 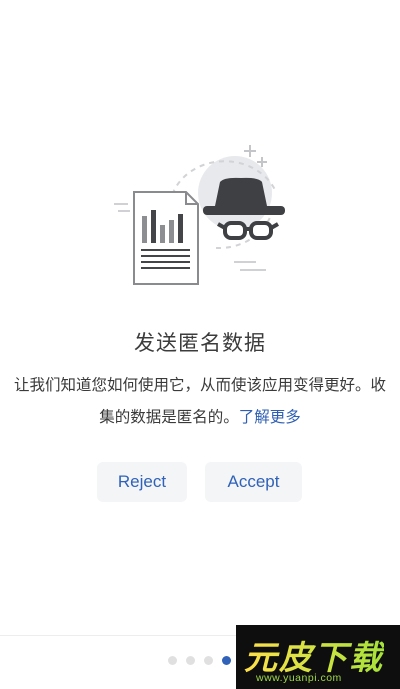 I want to click on description-body: 让我们知道您如何使用它，从而使该应用变得更好。收集的数据是匿名的。, so click(x=199, y=401).